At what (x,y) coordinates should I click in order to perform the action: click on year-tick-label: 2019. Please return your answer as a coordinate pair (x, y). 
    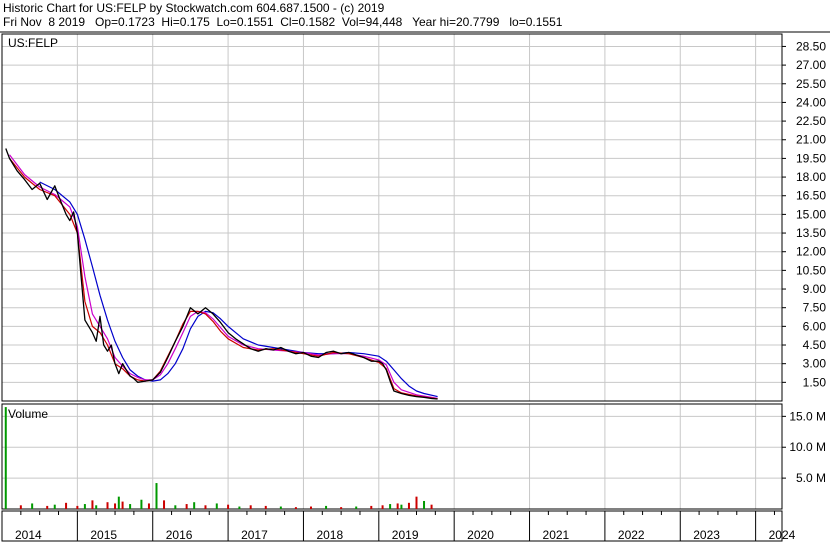
    Looking at the image, I should click on (405, 535).